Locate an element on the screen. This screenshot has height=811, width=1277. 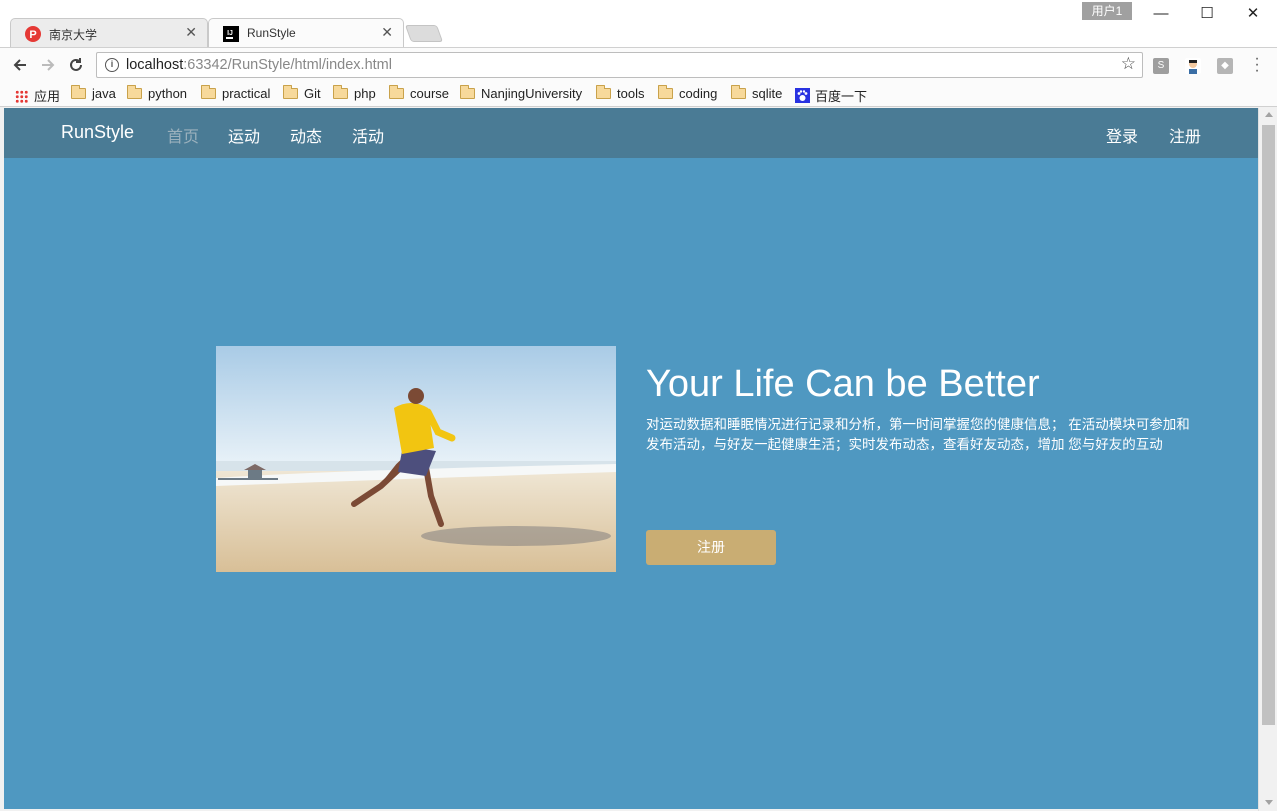
url-text: localhost:63342/RunStyle/html/index.html is located at coordinates (259, 65).